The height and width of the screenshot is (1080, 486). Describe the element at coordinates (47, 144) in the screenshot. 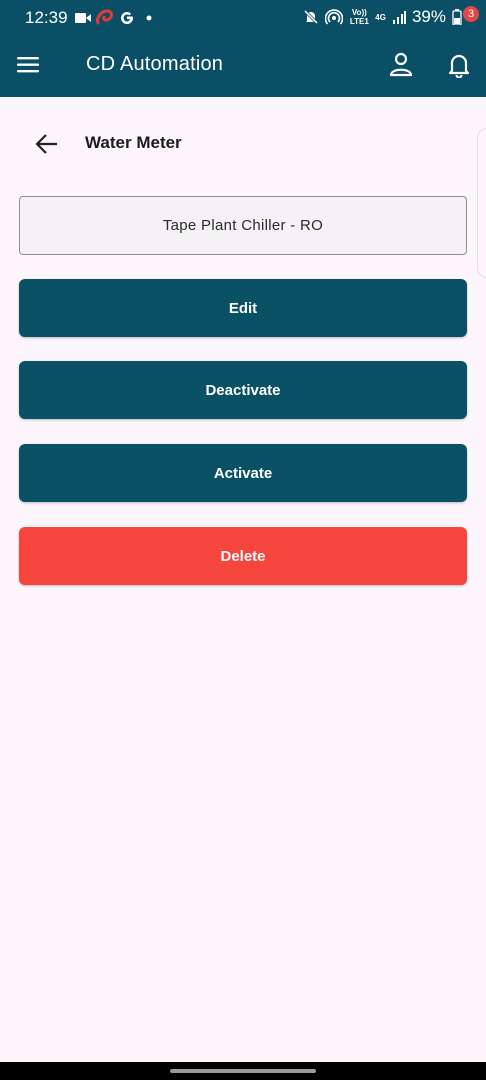

I see `back-arrow-icon` at that location.